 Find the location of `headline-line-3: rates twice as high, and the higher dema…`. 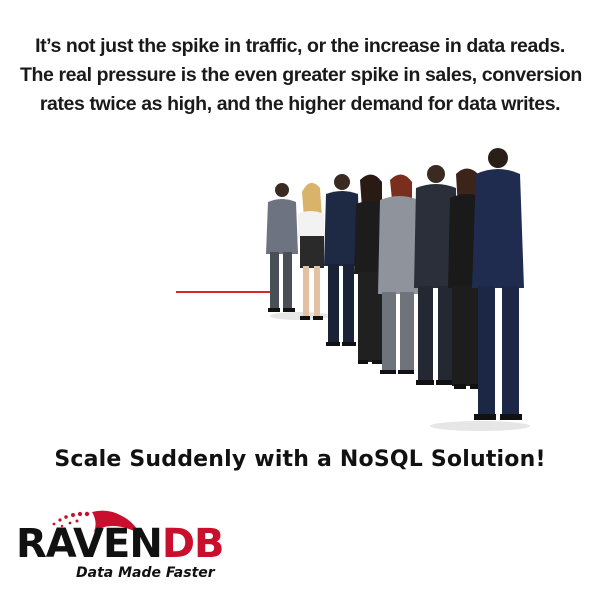

headline-line-3: rates twice as high, and the higher dema… is located at coordinates (300, 104).